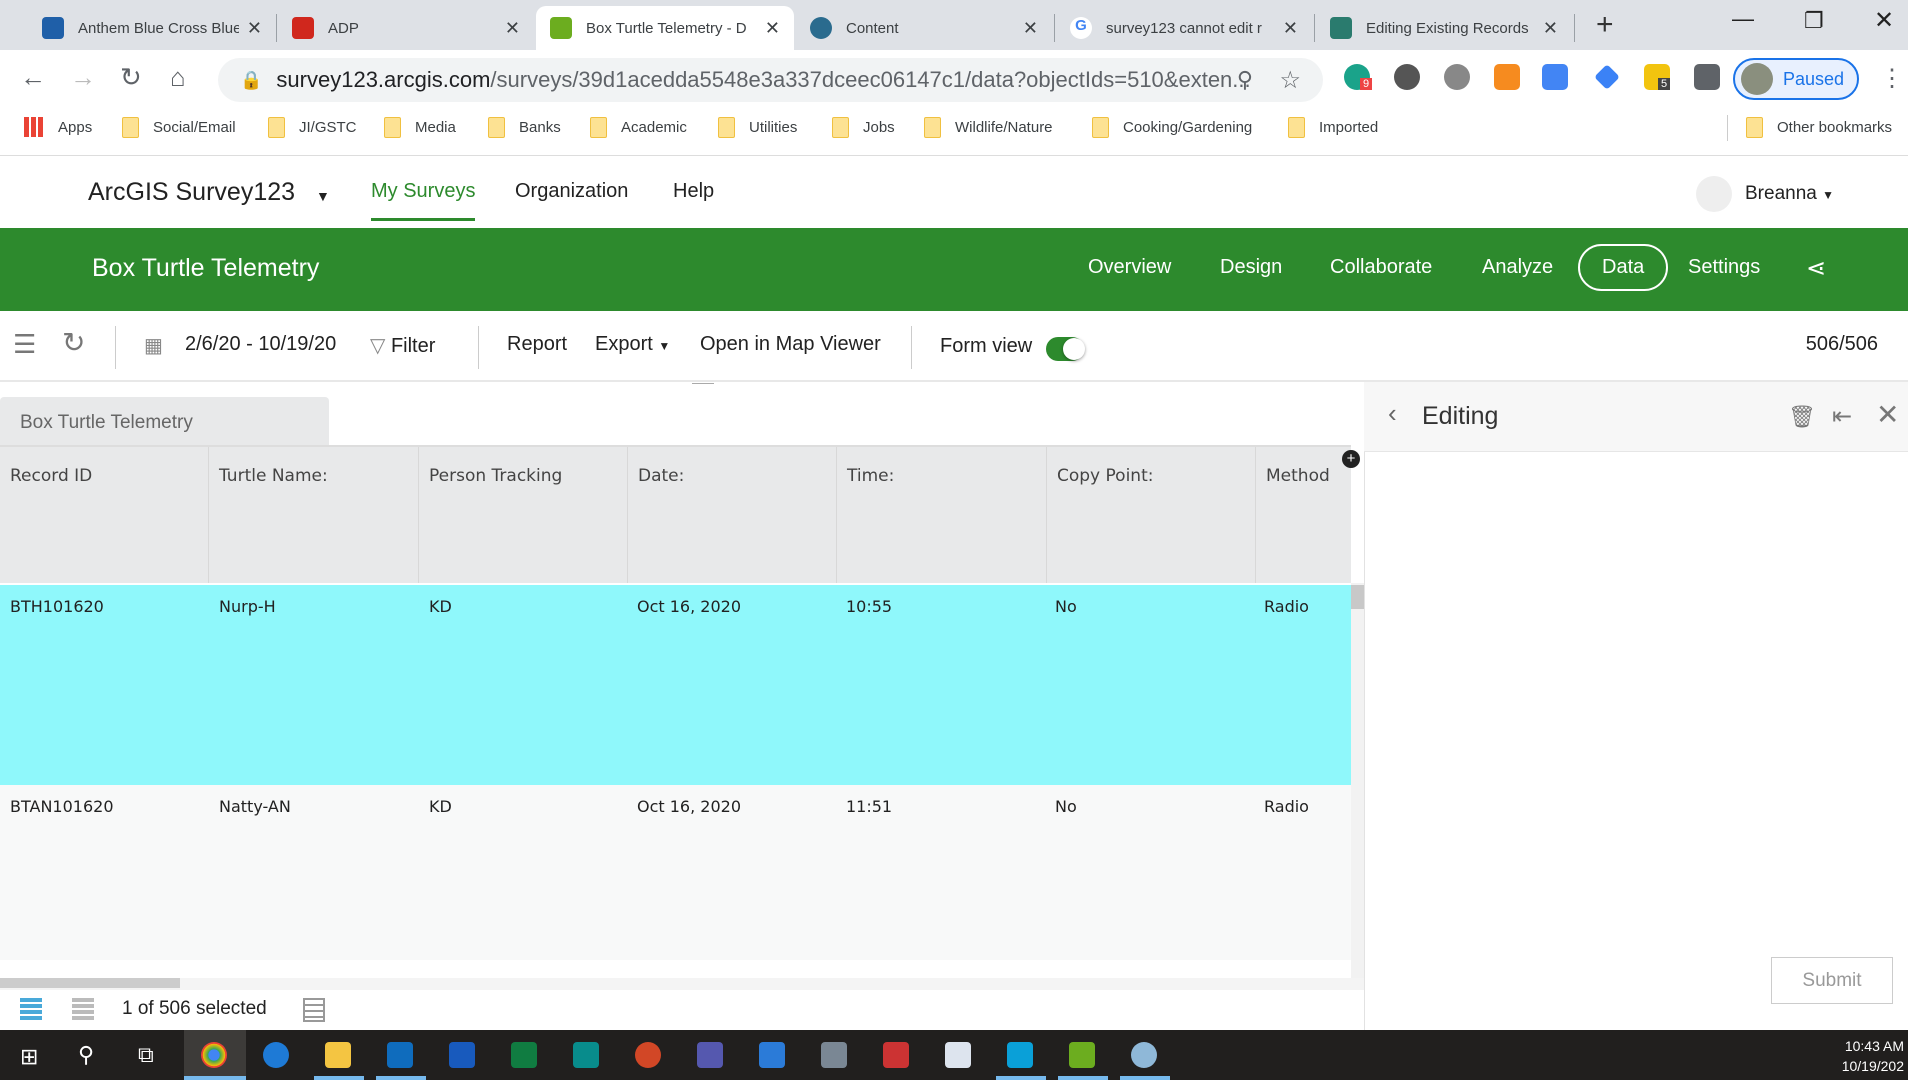  Describe the element at coordinates (314, 1010) in the screenshot. I see `table-options-icon` at that location.